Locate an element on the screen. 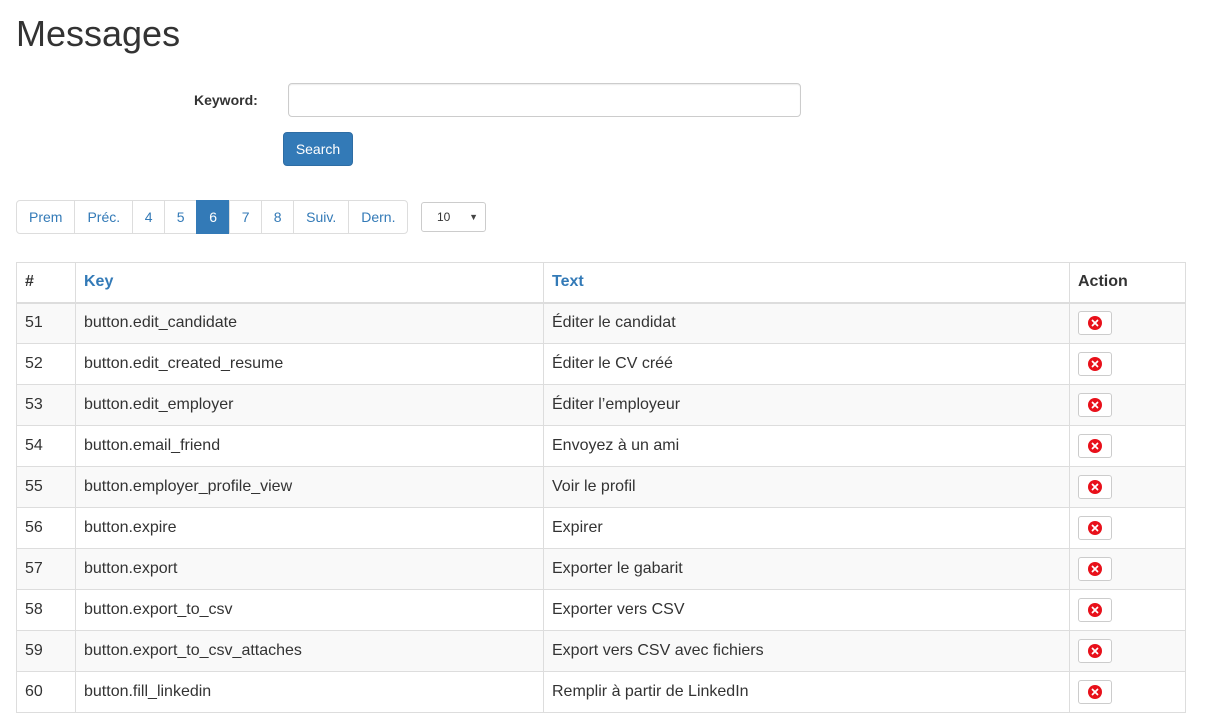 This screenshot has height=724, width=1221. page-size-select: 10 ▼ is located at coordinates (453, 217).